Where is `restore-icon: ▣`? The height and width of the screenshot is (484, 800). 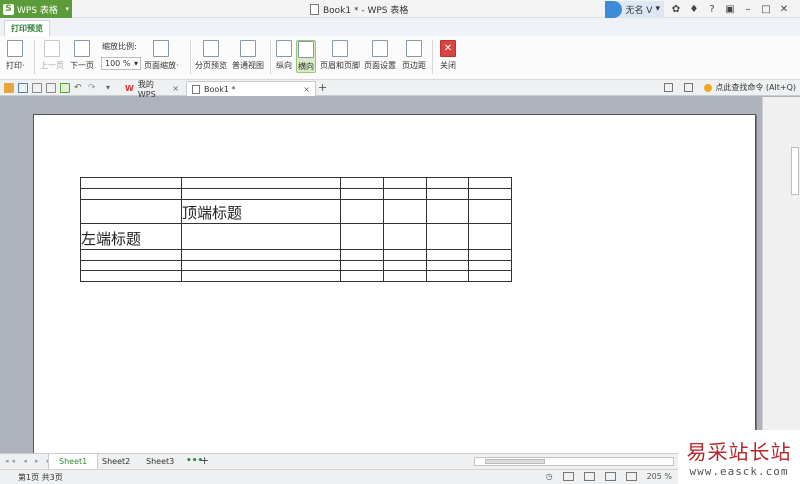
restore-icon: ▣ is located at coordinates (730, 9).